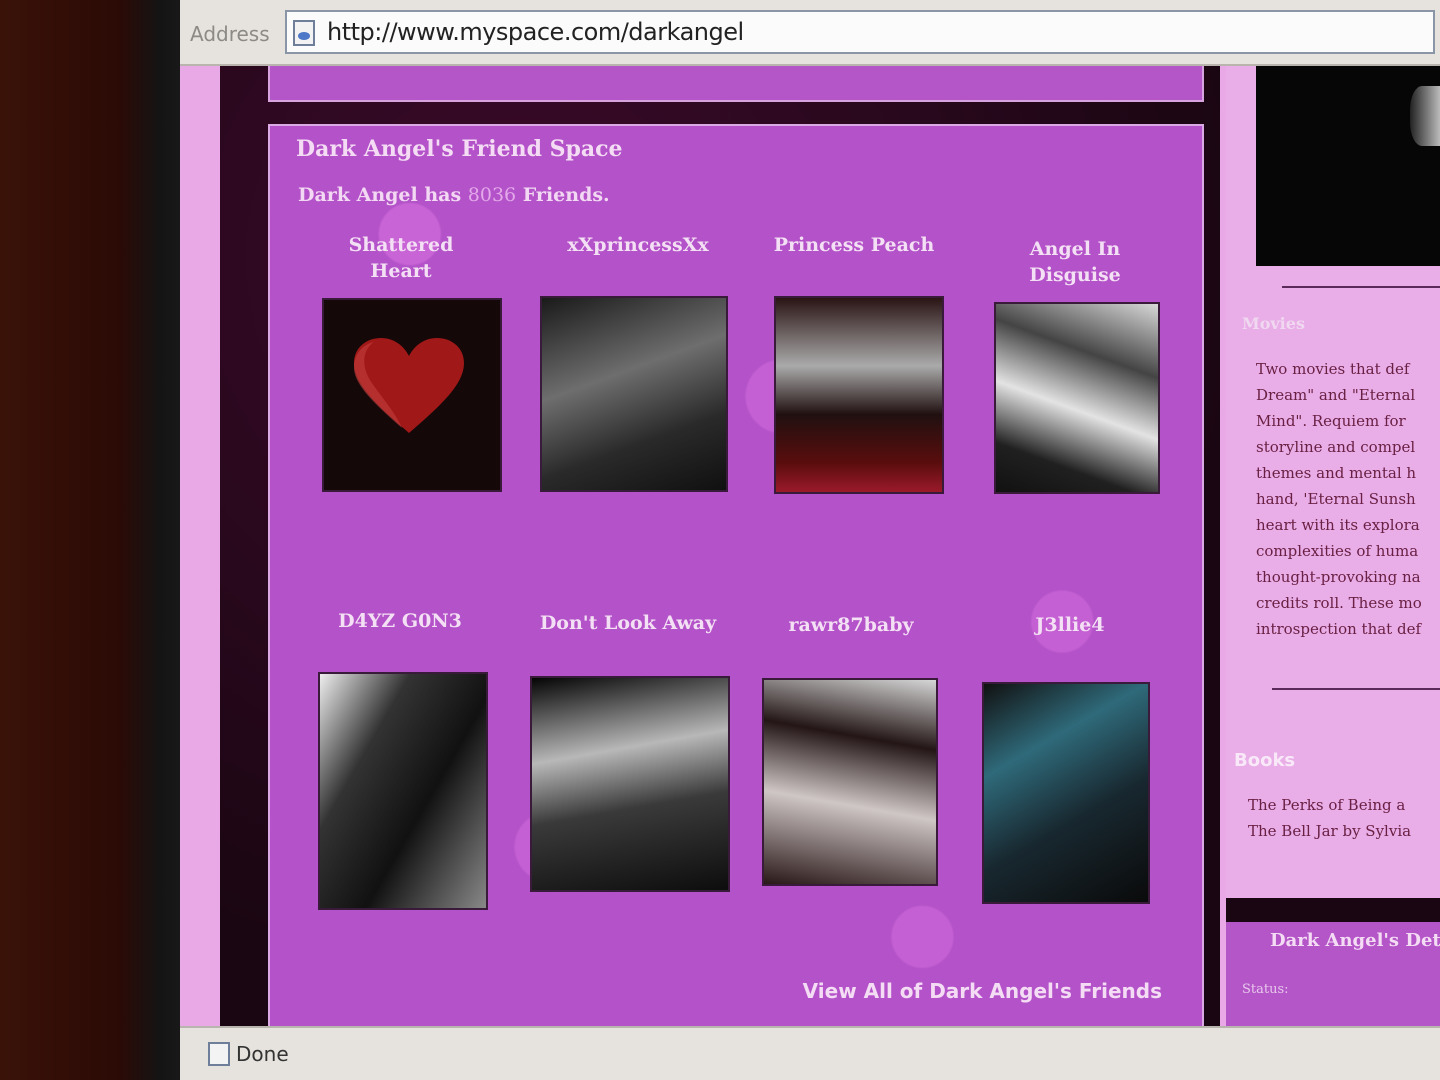 The image size is (1440, 1080). I want to click on friend-space-title: Dark Angel's Friend Space, so click(459, 149).